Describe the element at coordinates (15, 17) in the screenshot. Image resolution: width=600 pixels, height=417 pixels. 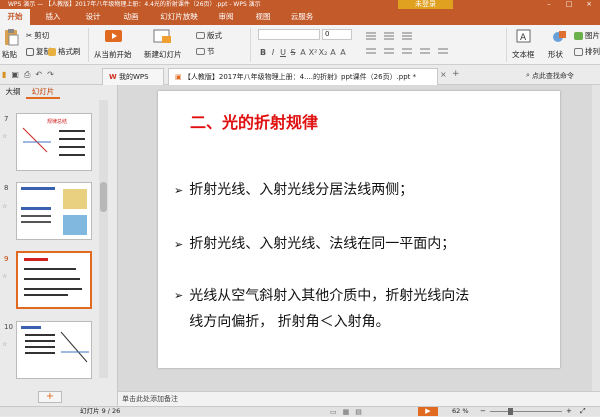
I see `tab-home: 开始` at that location.